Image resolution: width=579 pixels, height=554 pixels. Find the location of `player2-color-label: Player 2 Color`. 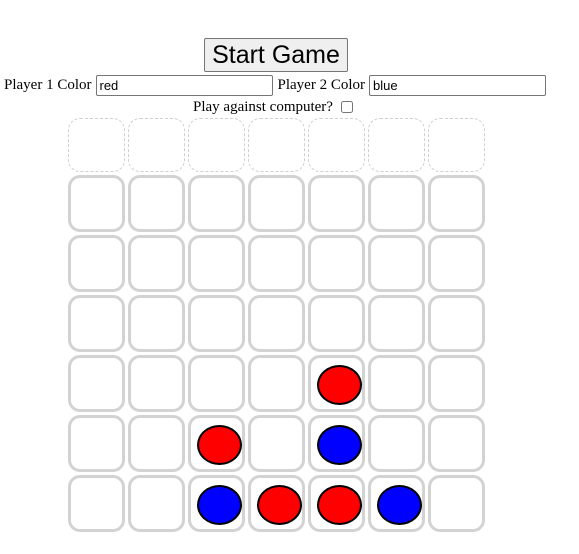

player2-color-label: Player 2 Color is located at coordinates (321, 84).